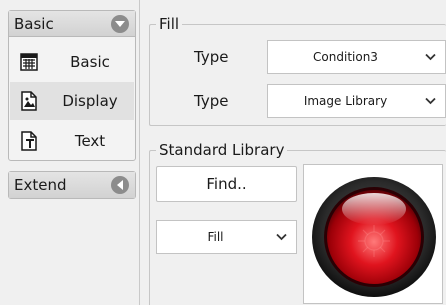 Image resolution: width=446 pixels, height=305 pixels. I want to click on fill-type-value: Condition3, so click(345, 57).